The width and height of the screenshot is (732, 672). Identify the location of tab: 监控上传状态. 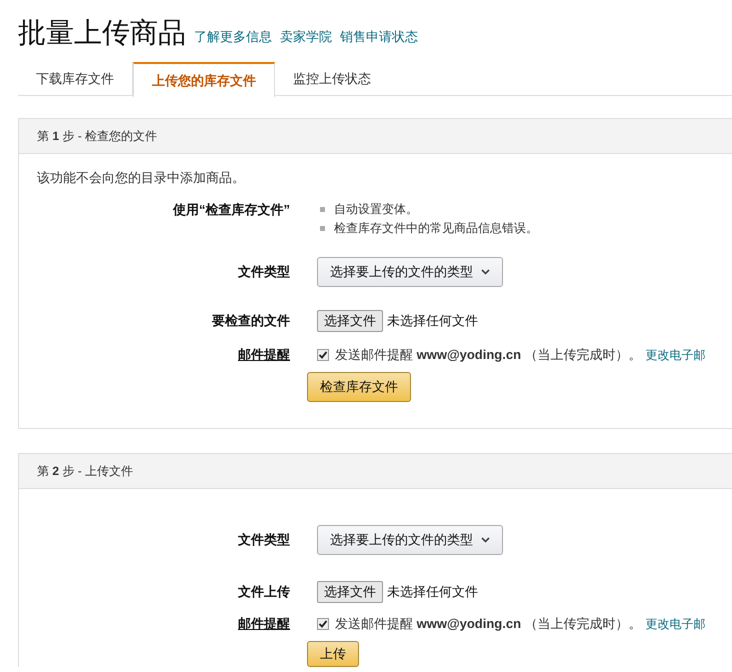
(332, 79).